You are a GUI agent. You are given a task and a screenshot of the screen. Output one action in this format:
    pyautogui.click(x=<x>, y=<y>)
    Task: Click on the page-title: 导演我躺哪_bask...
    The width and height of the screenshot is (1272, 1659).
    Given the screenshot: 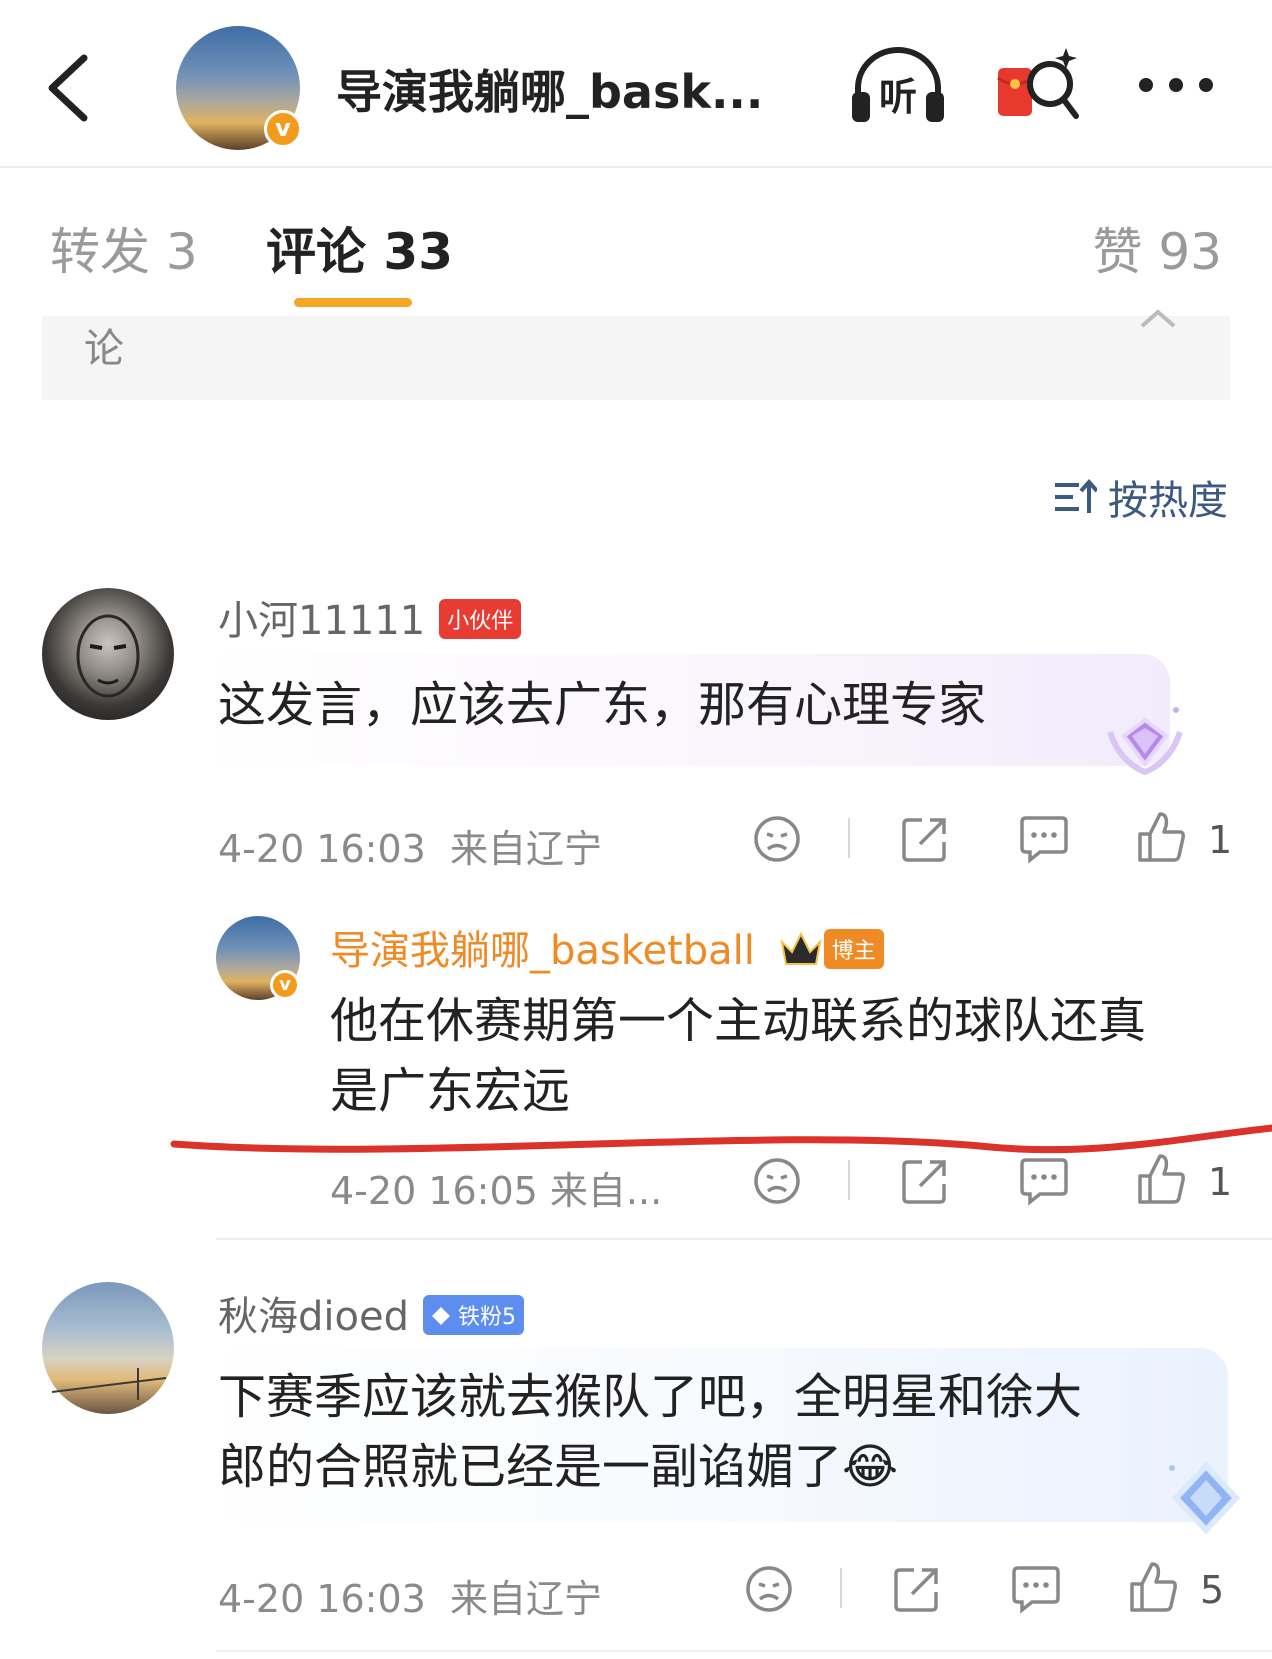 What is the action you would take?
    pyautogui.click(x=549, y=89)
    